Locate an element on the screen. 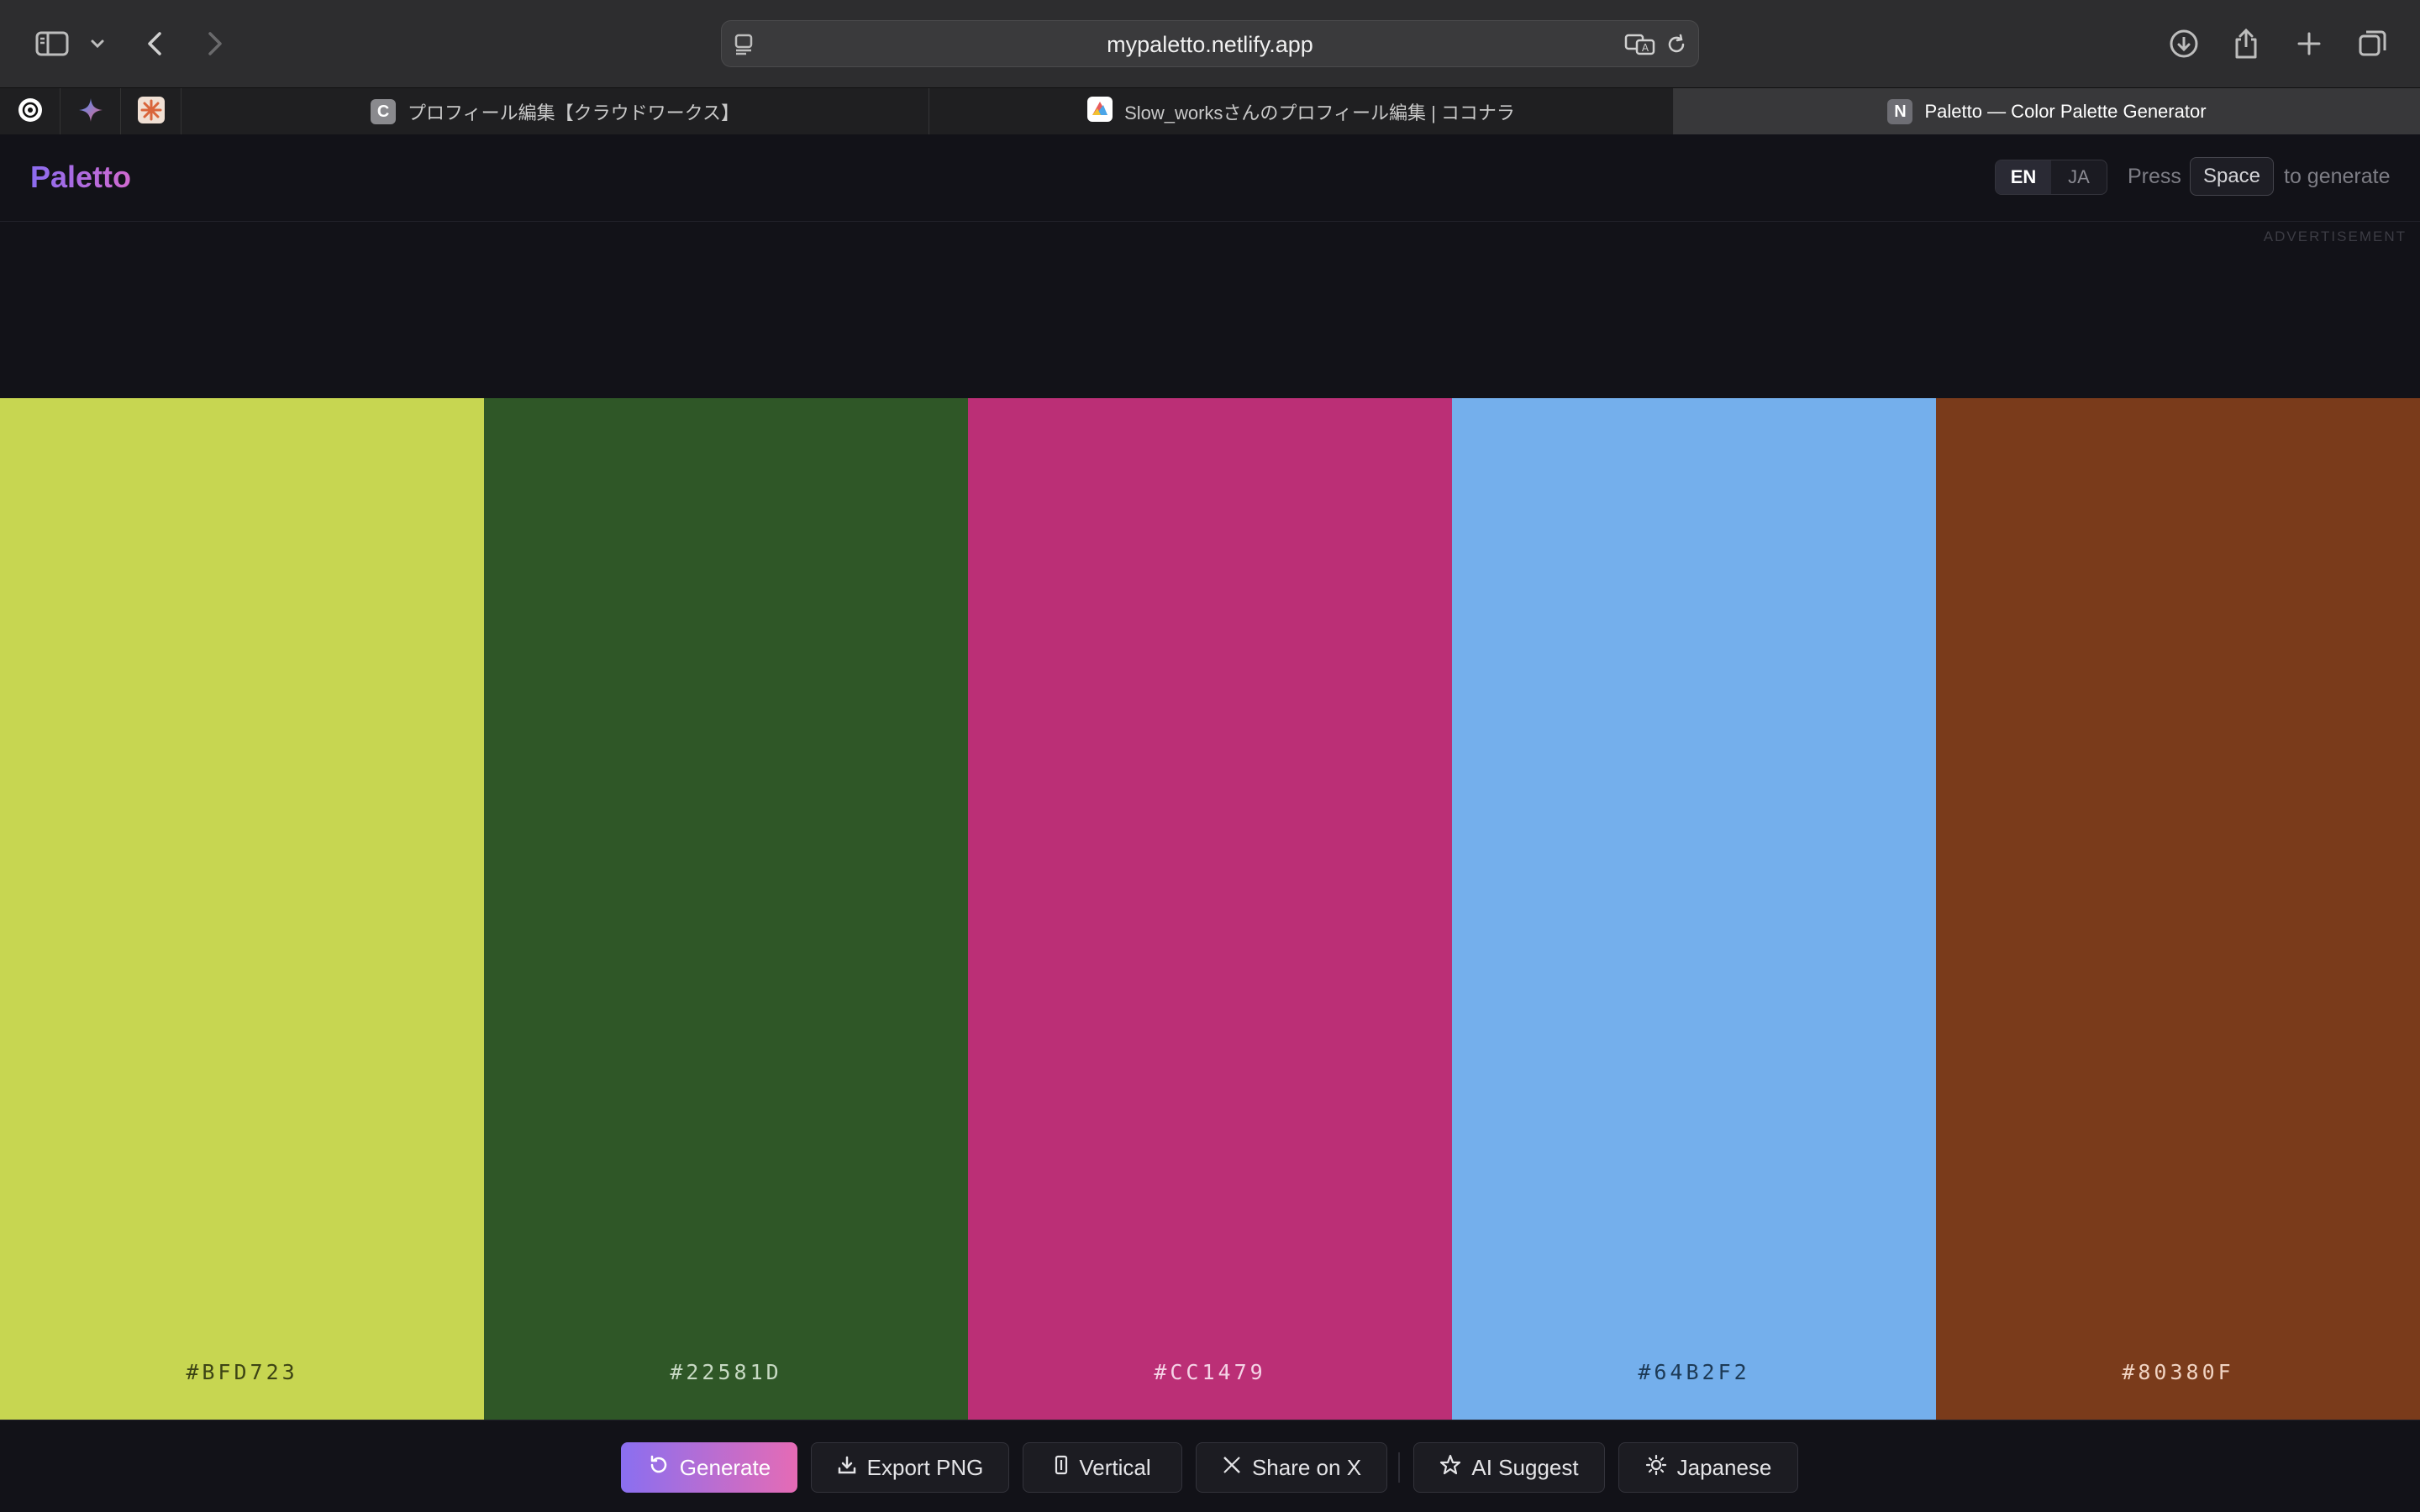 This screenshot has width=2420, height=1512. color-swatch: #64B2F2 is located at coordinates (1694, 909).